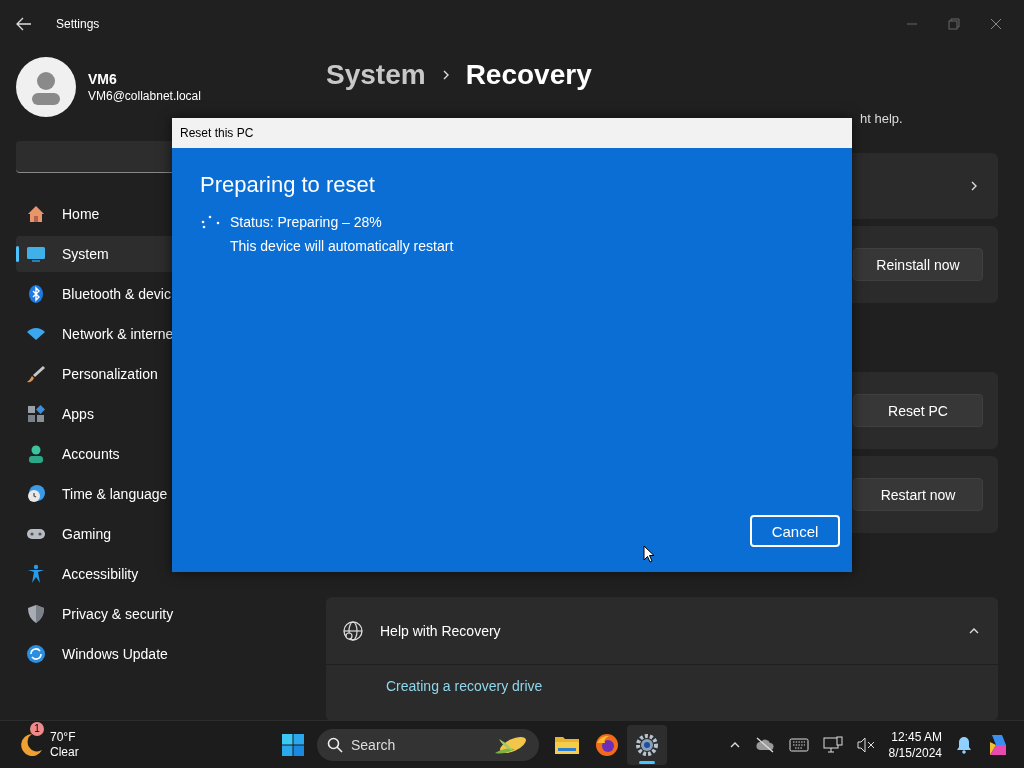 The height and width of the screenshot is (768, 1024). Describe the element at coordinates (24, 24) in the screenshot. I see `back-icon` at that location.